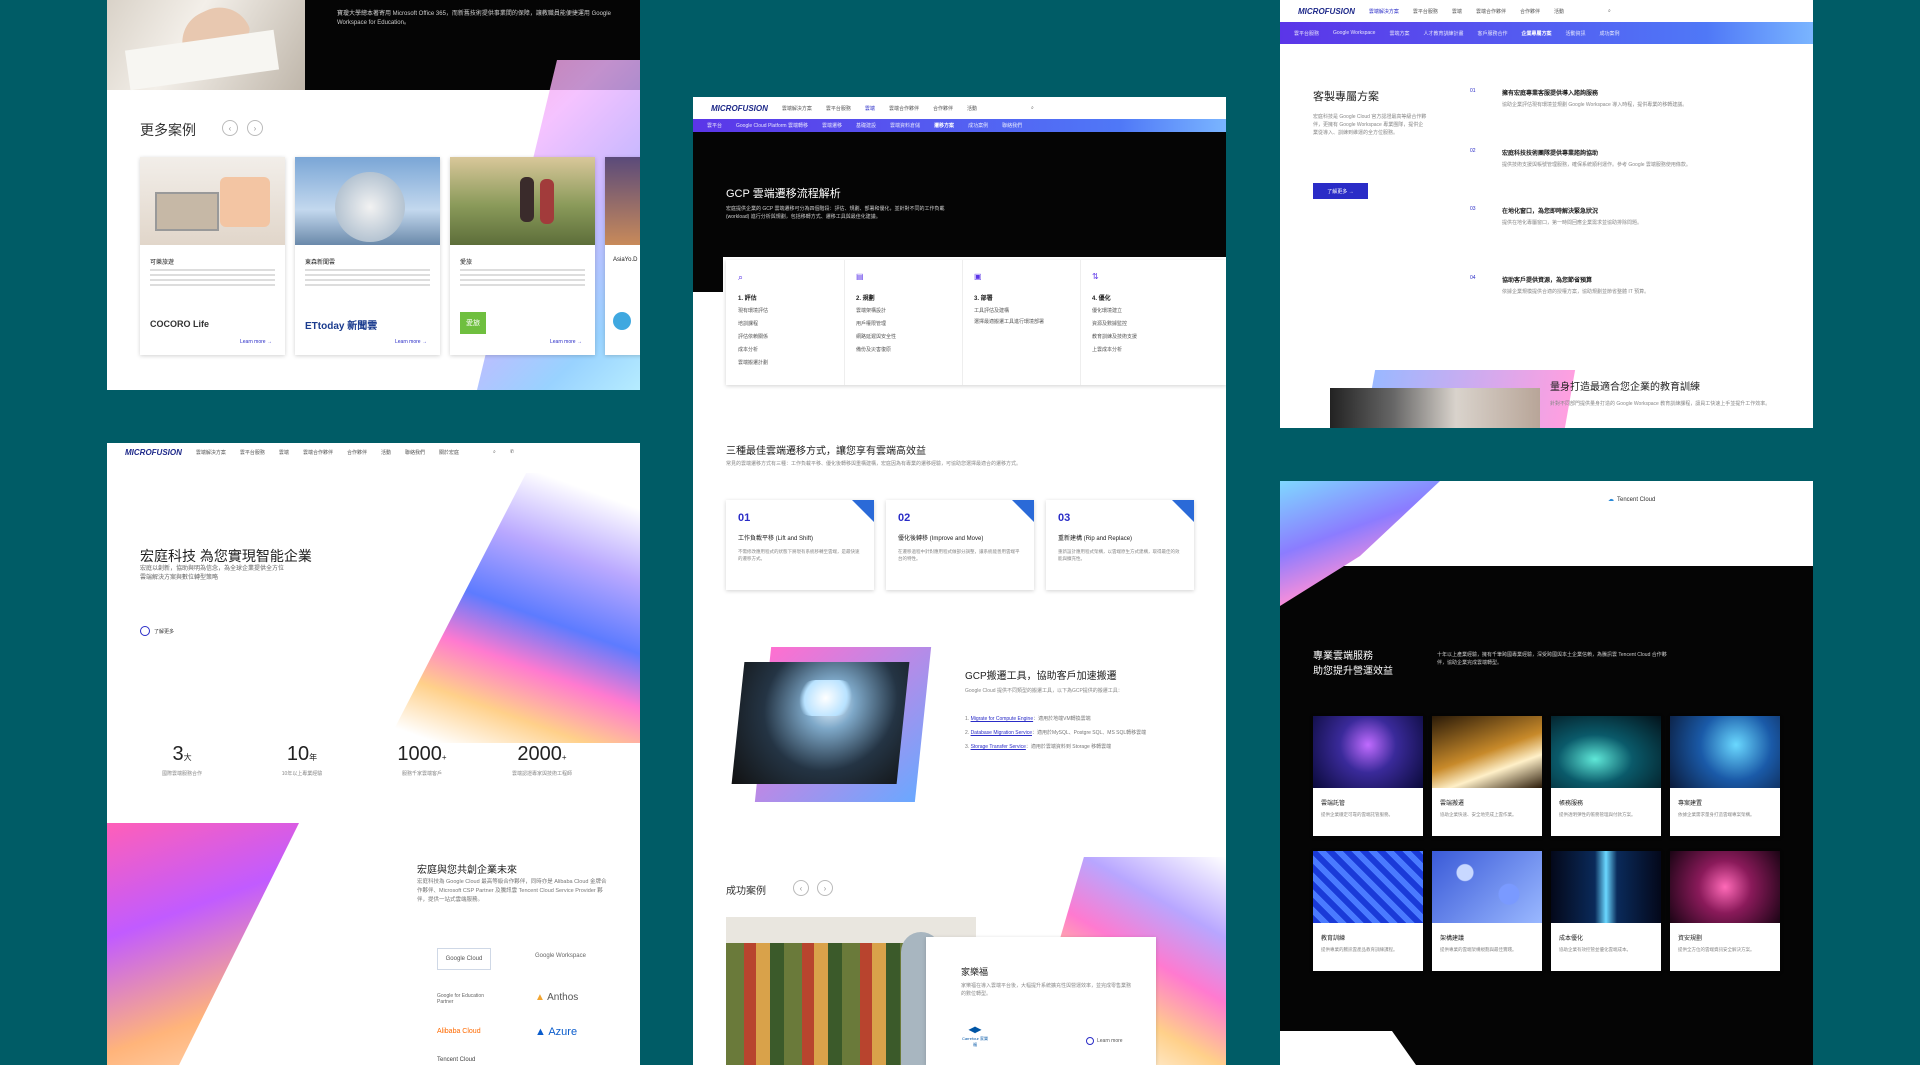 This screenshot has height=1065, width=1920. What do you see at coordinates (959, 555) in the screenshot?
I see `method-text: 在遷移過程中針對應用程式做部分調整，讓系統能善用雲端平台的特性。` at bounding box center [959, 555].